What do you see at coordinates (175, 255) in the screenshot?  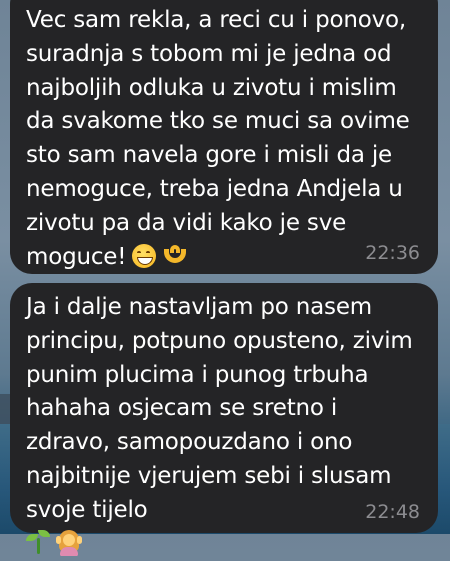 I see `heart-hands-icon` at bounding box center [175, 255].